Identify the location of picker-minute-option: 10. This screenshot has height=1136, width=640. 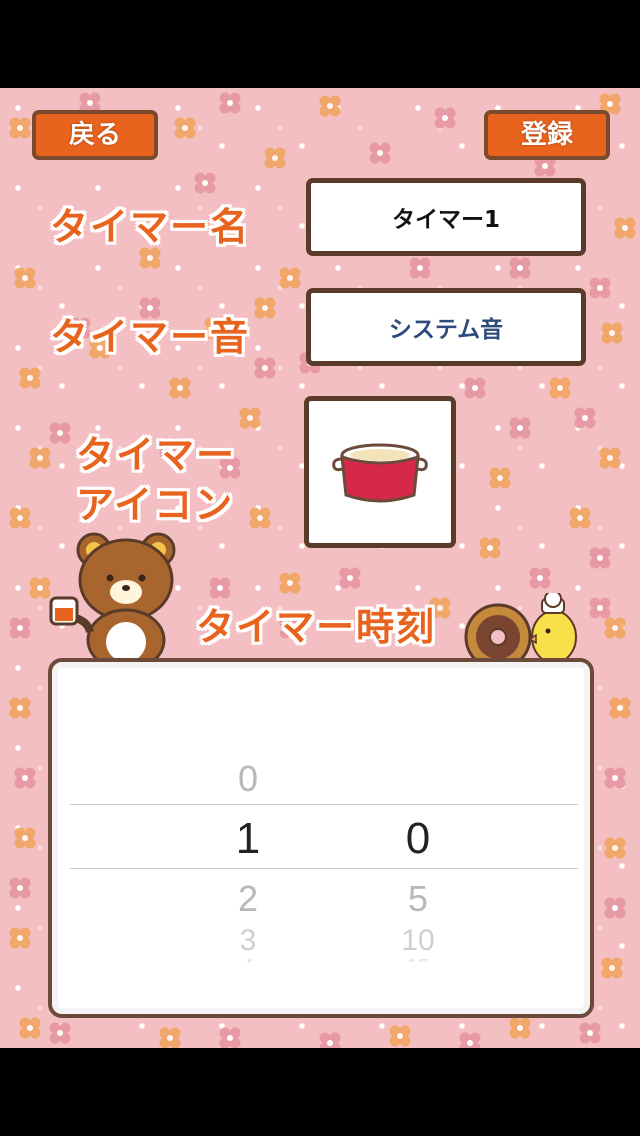
(418, 938).